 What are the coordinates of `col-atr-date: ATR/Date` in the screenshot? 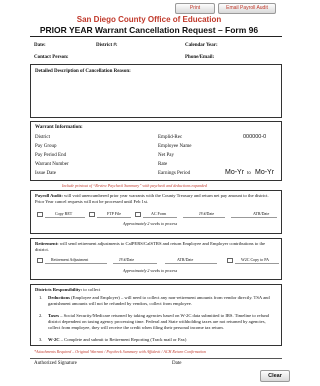 It's located at (261, 213).